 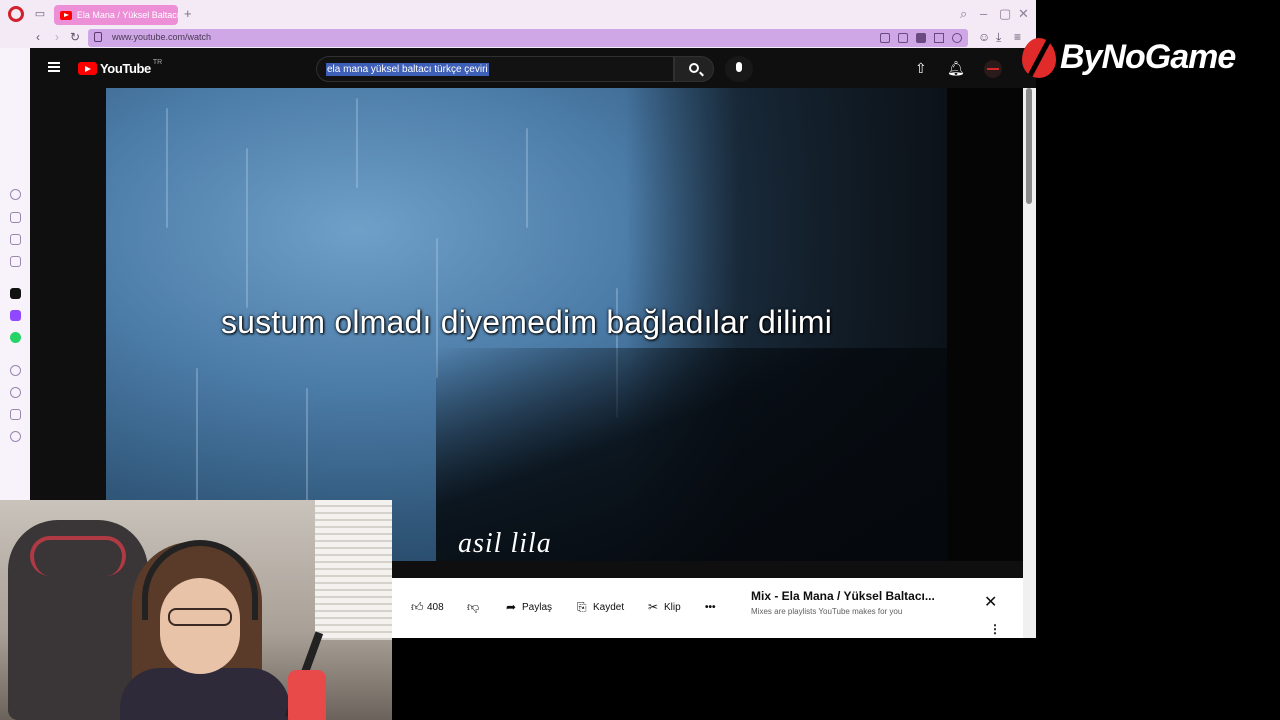 What do you see at coordinates (40, 14) in the screenshot?
I see `tab-menu-icon: ▭` at bounding box center [40, 14].